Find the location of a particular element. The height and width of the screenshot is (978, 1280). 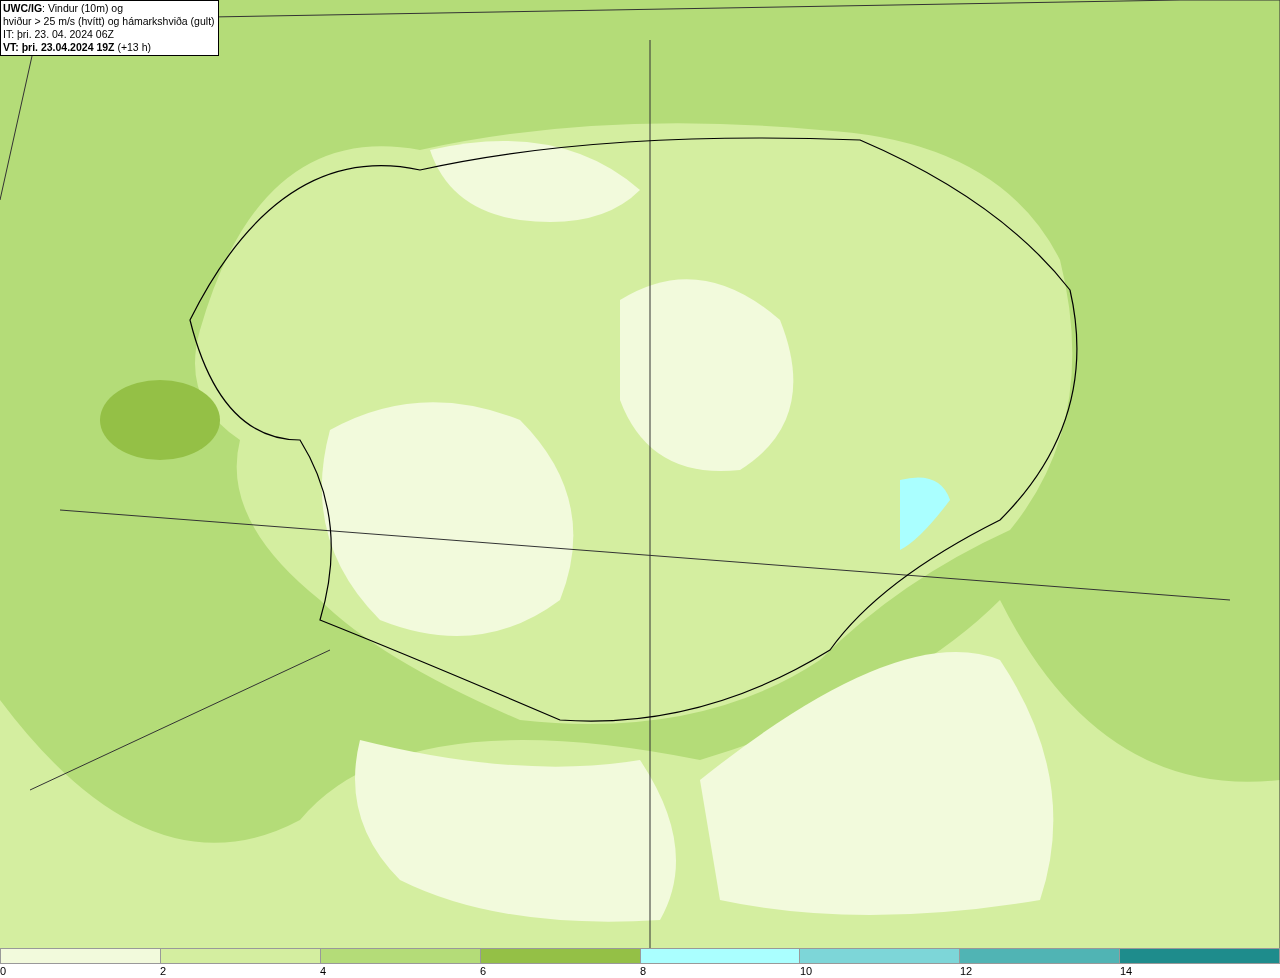

title-line: hviður > 25 m/s (hvítt) og hámarkshviða (gult) is located at coordinates (109, 21).